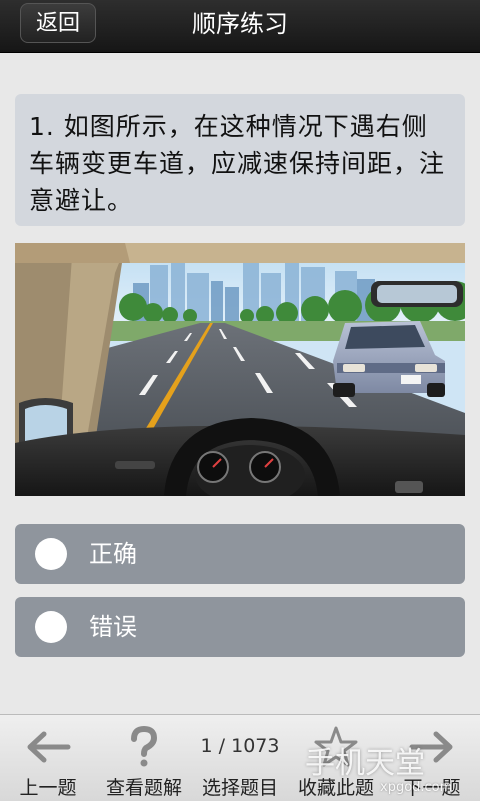 The height and width of the screenshot is (801, 480). I want to click on title-bar: 返回 顺序练习, so click(240, 26).